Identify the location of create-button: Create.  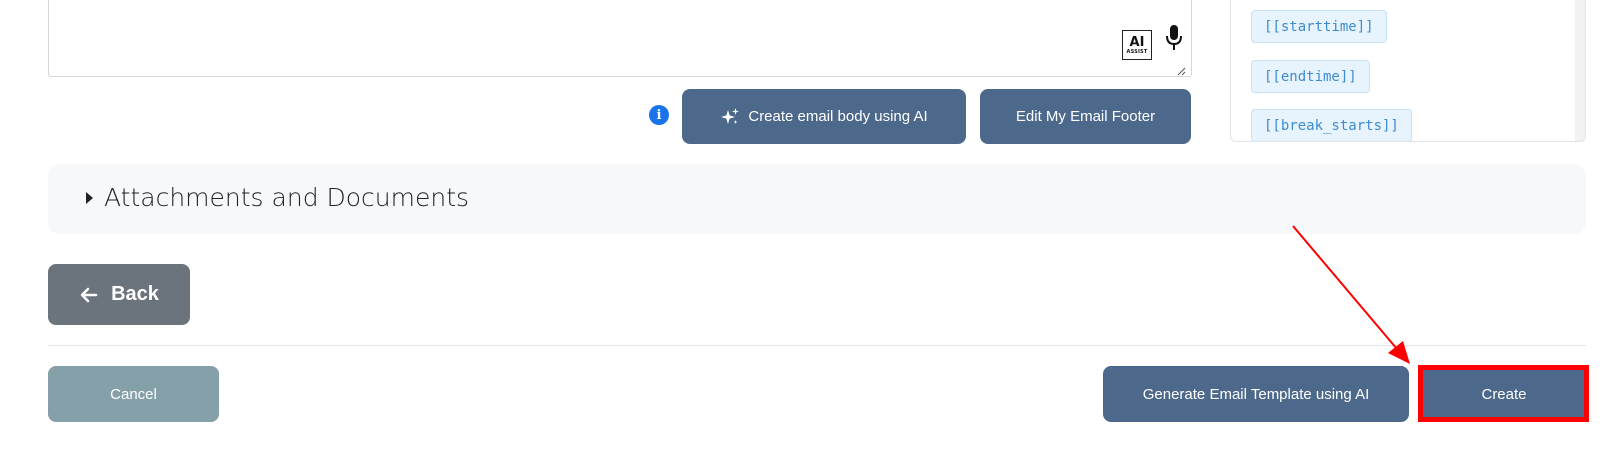
(1504, 394).